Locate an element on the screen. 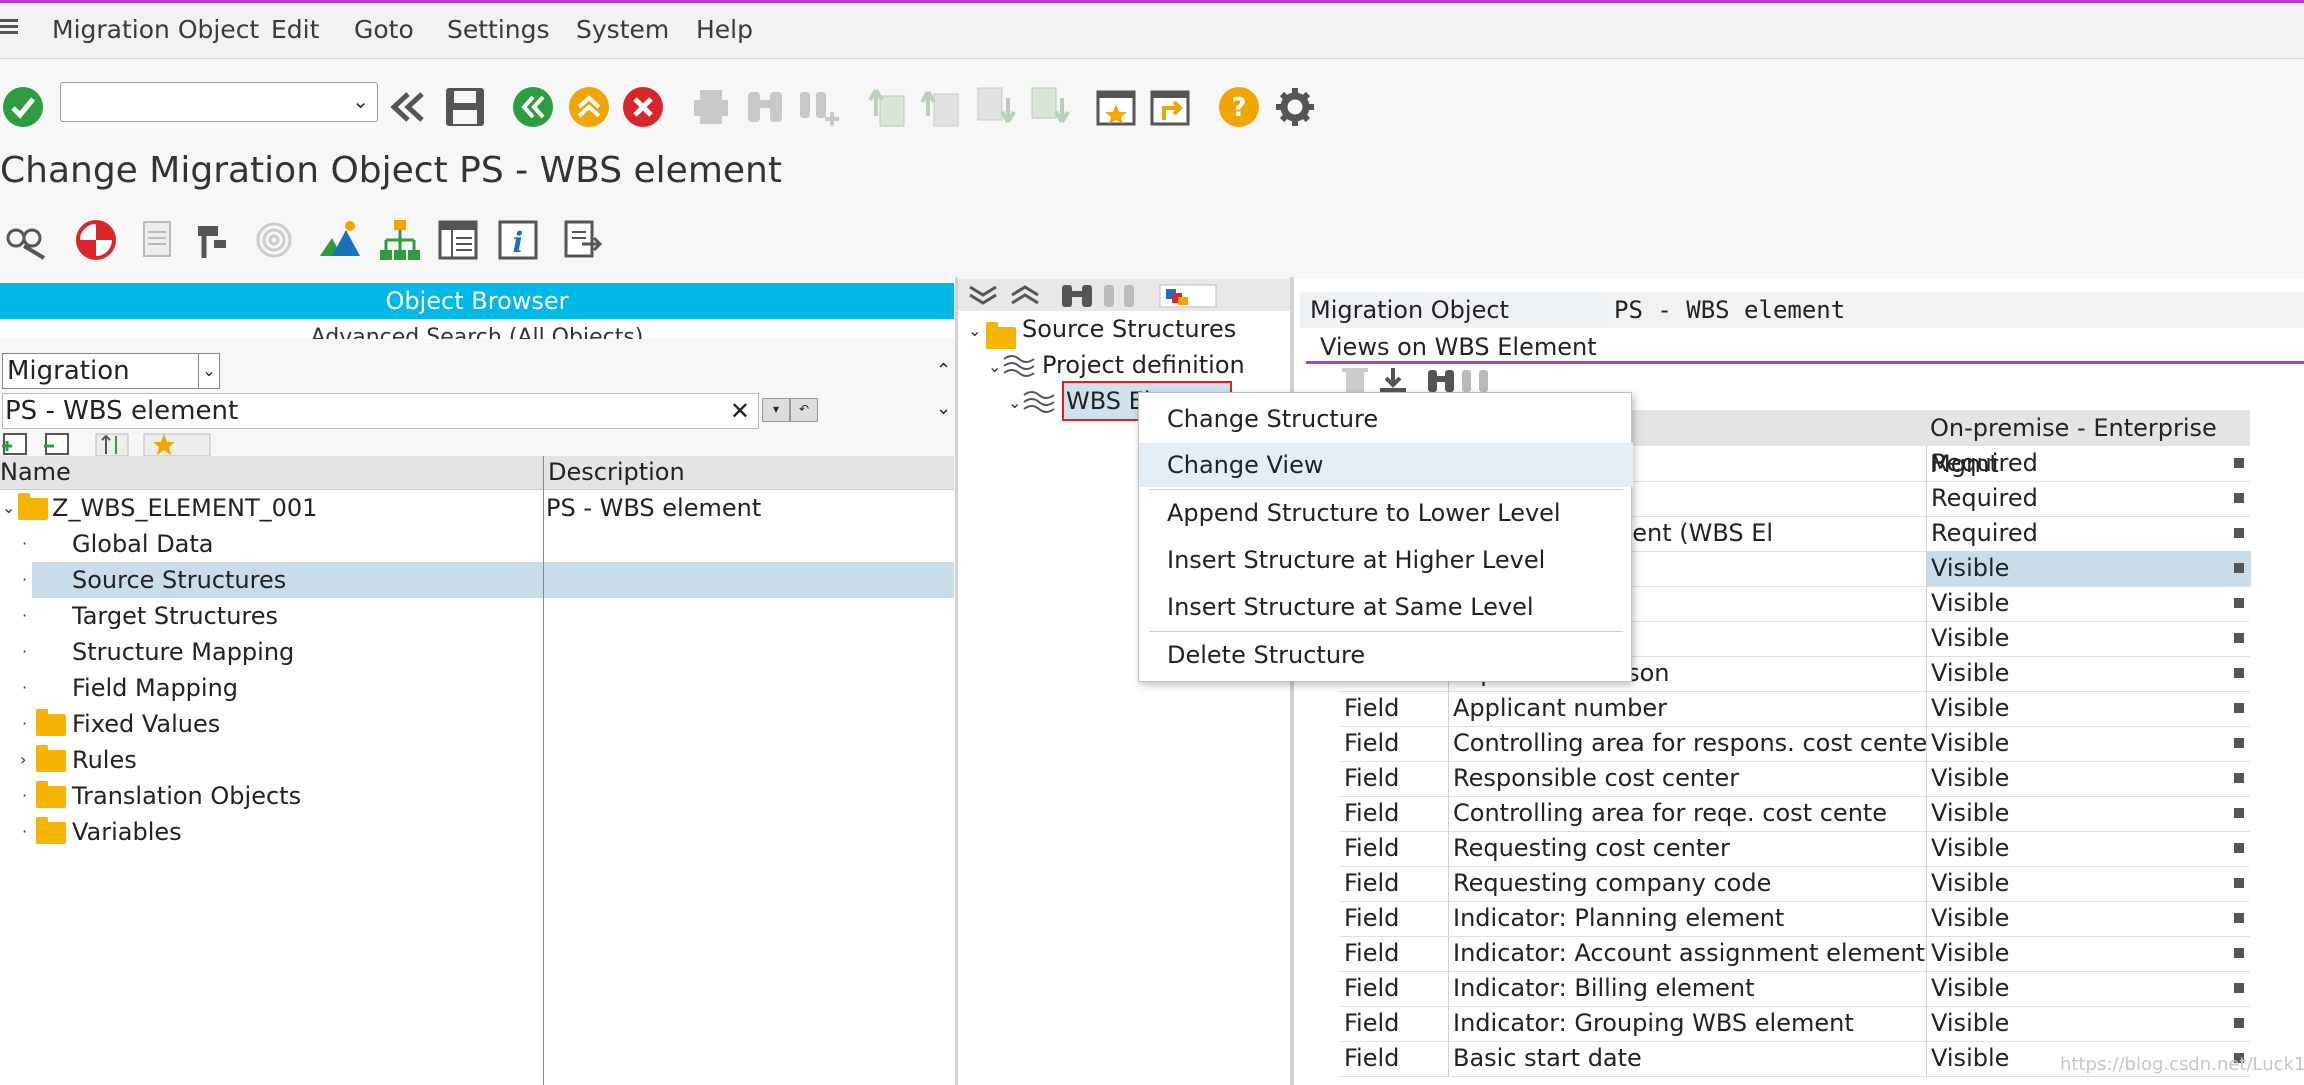 The width and height of the screenshot is (2304, 1085). help-icon: ? is located at coordinates (1239, 107).